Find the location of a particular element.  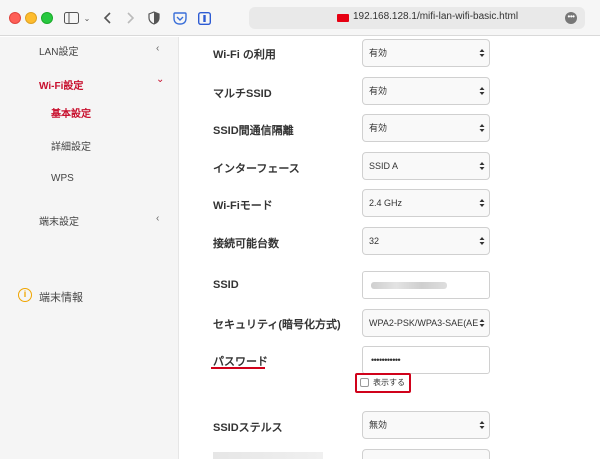

sidebar-item-label: Wi-Fi設定 is located at coordinates (61, 86).